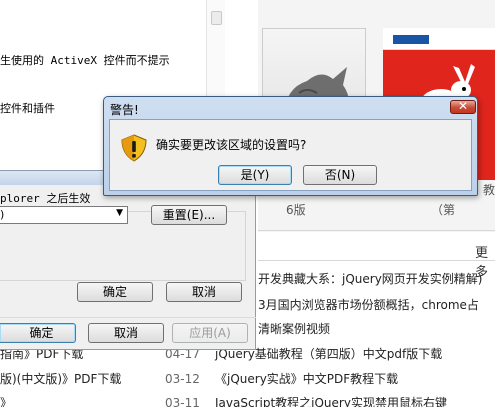  Describe the element at coordinates (134, 148) in the screenshot. I see `warning-shield-icon` at that location.